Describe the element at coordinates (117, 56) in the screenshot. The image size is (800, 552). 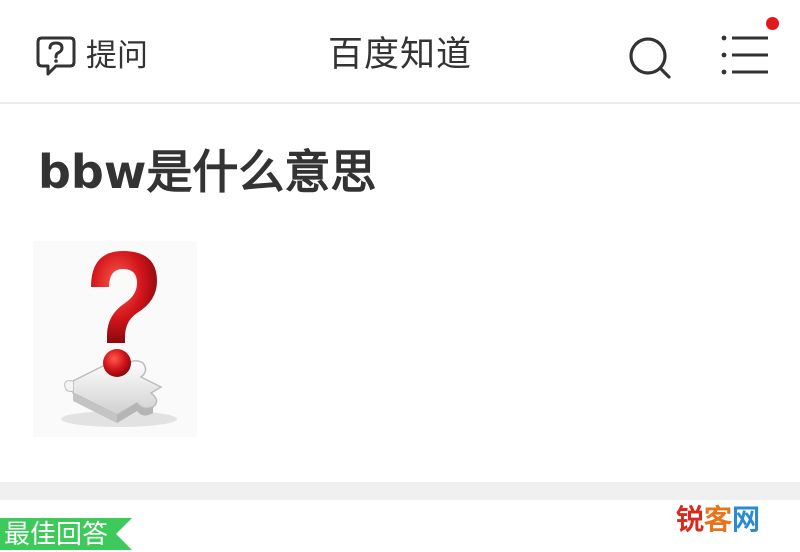
I see `ask-question-label: 提问` at that location.